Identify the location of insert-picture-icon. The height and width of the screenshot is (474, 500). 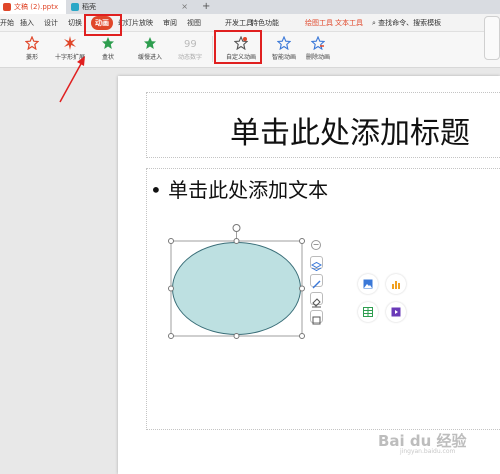
(368, 284).